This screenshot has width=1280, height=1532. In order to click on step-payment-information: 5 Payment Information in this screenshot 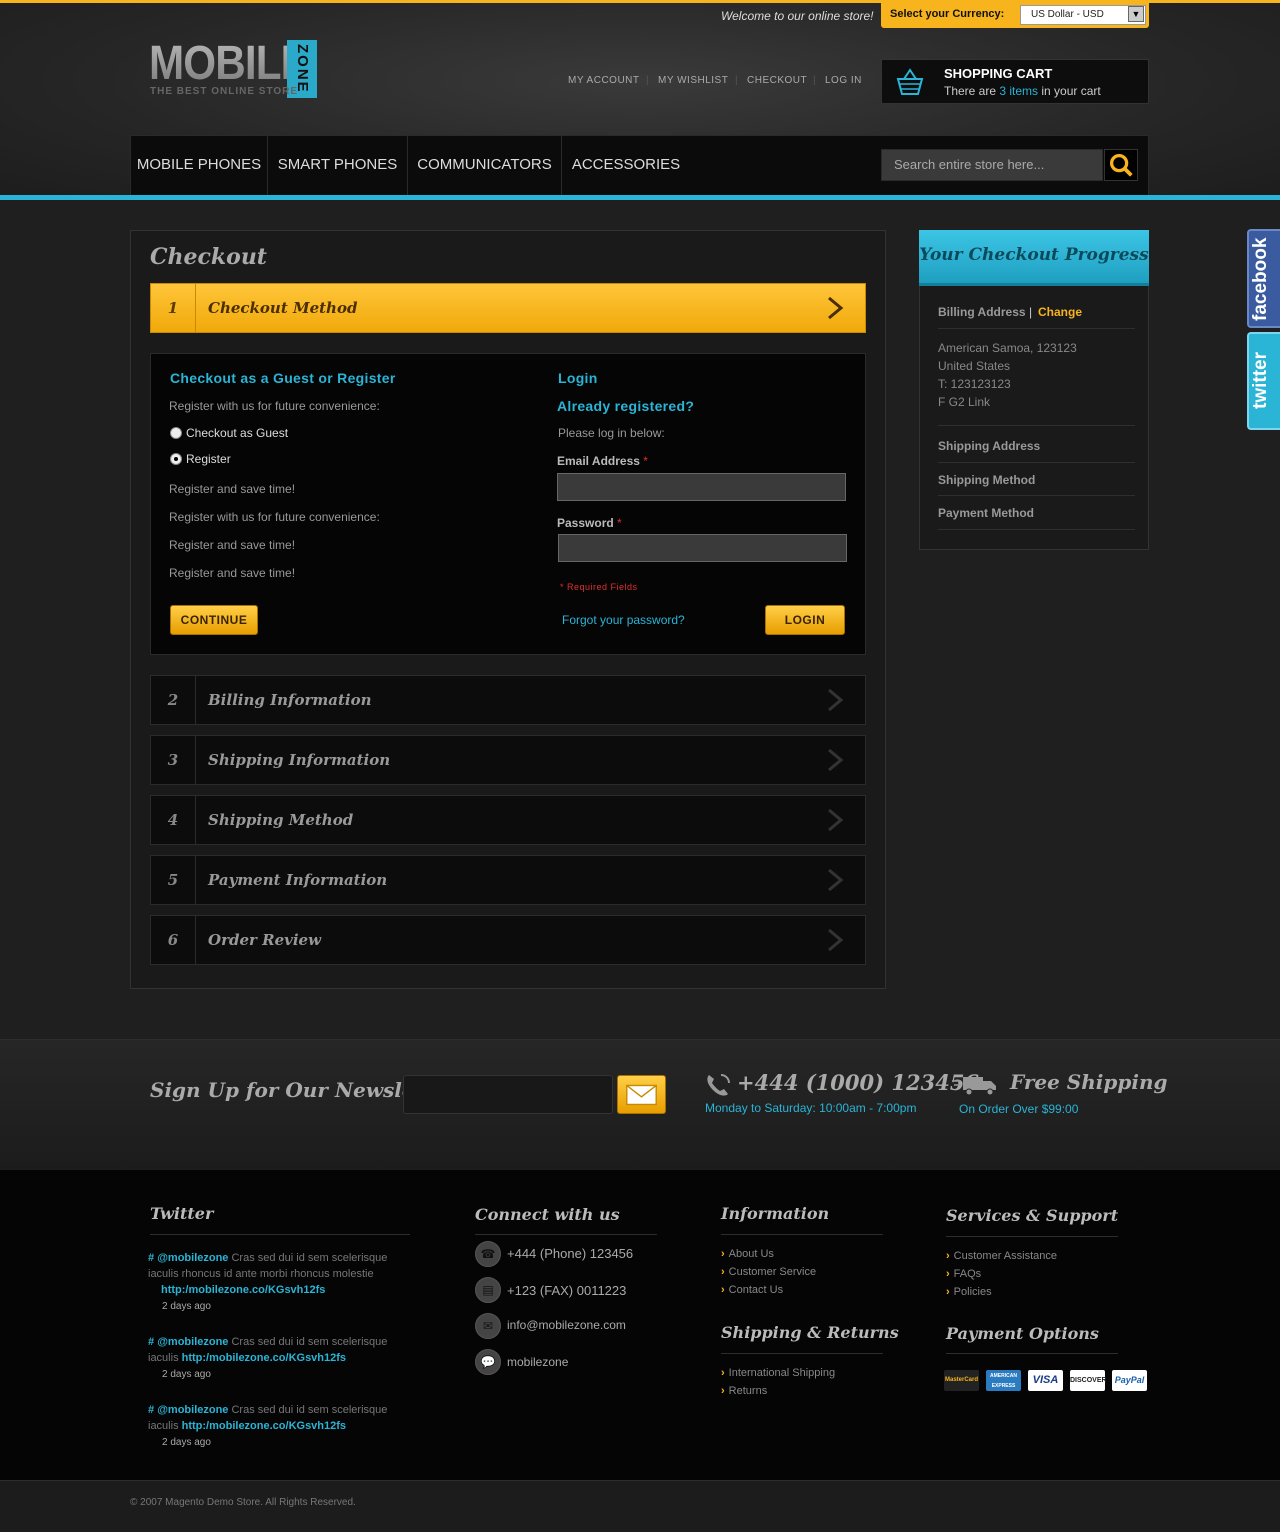, I will do `click(508, 880)`.